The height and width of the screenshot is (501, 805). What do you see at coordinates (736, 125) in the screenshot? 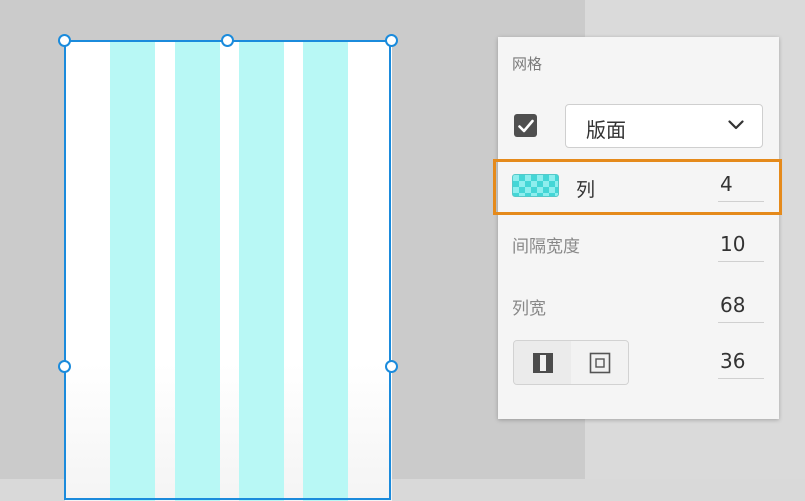
I see `chevron-down-icon` at bounding box center [736, 125].